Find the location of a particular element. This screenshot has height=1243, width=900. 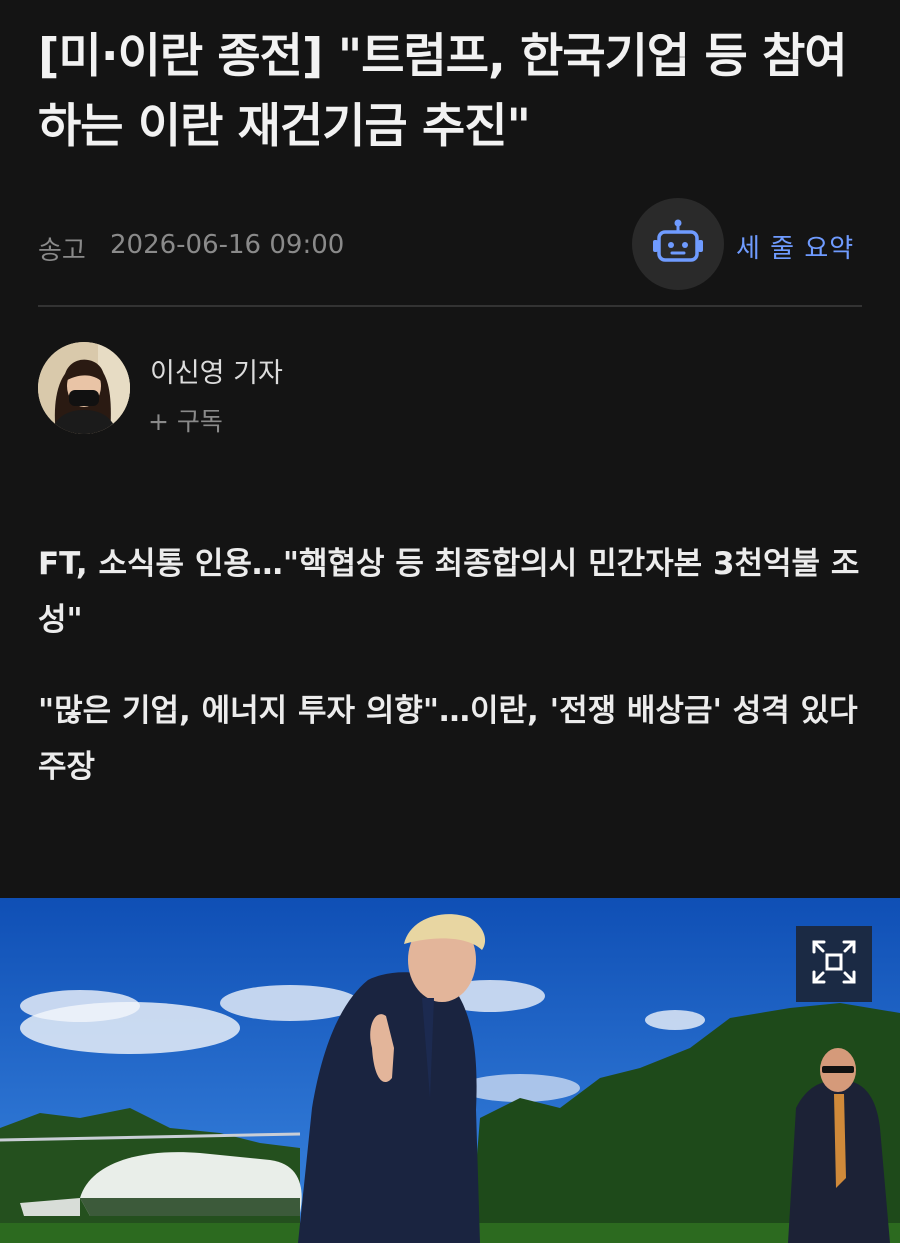

article-meta: 송고 2026-06-16 09:00 세 줄 요약 is located at coordinates (450, 244).